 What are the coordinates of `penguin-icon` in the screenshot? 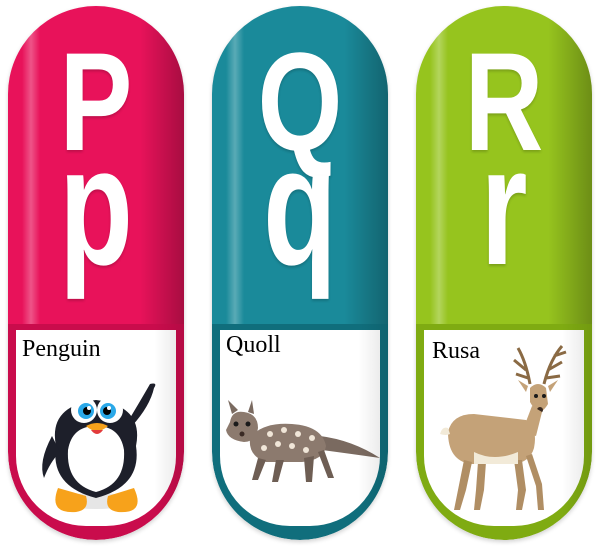 It's located at (99, 448).